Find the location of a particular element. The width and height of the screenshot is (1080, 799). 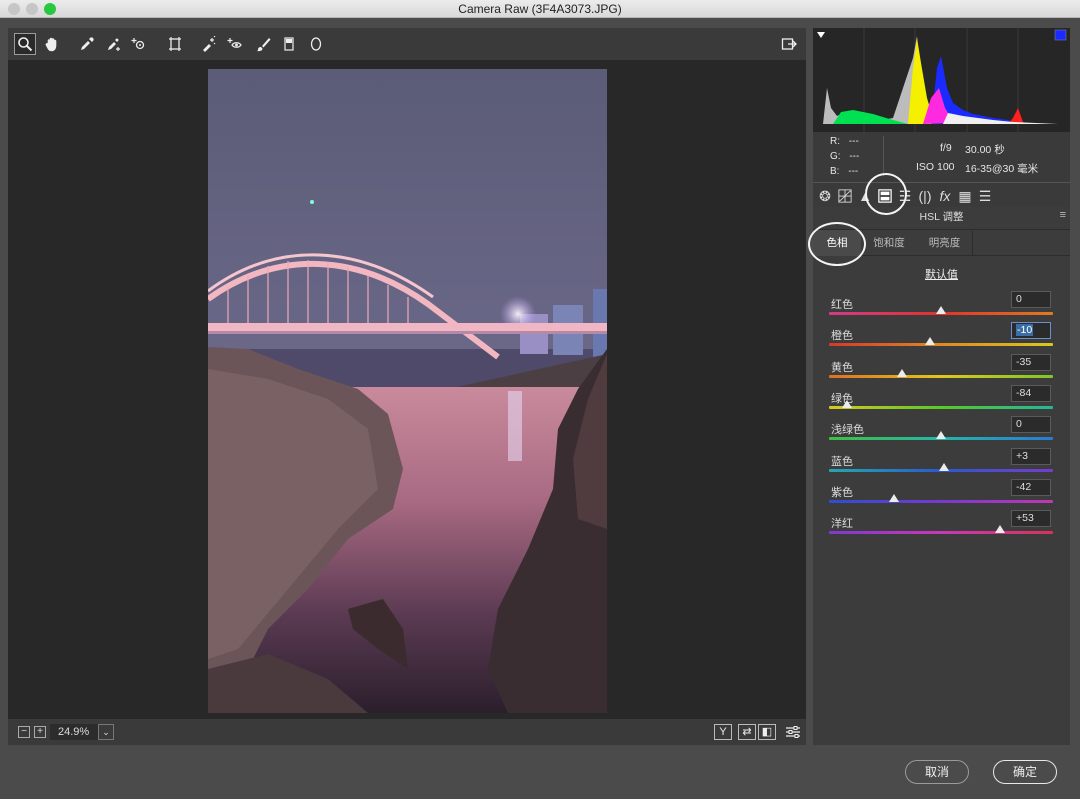

hsl-icon is located at coordinates (885, 196).